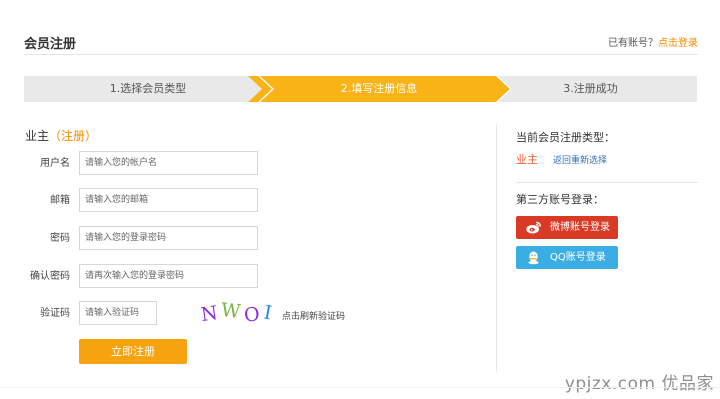  I want to click on register-button: 立即注册, so click(133, 351).